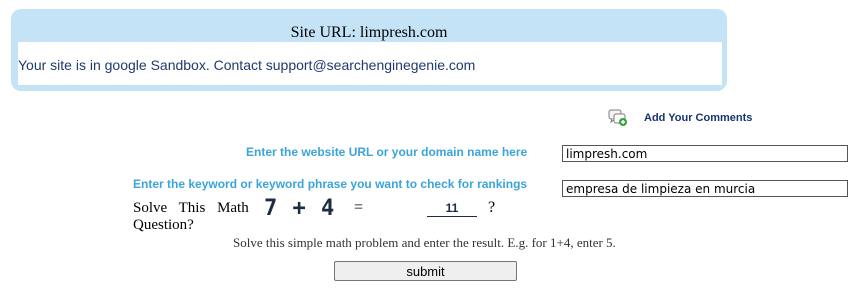  I want to click on comments-section: Add Your Comments, so click(680, 118).